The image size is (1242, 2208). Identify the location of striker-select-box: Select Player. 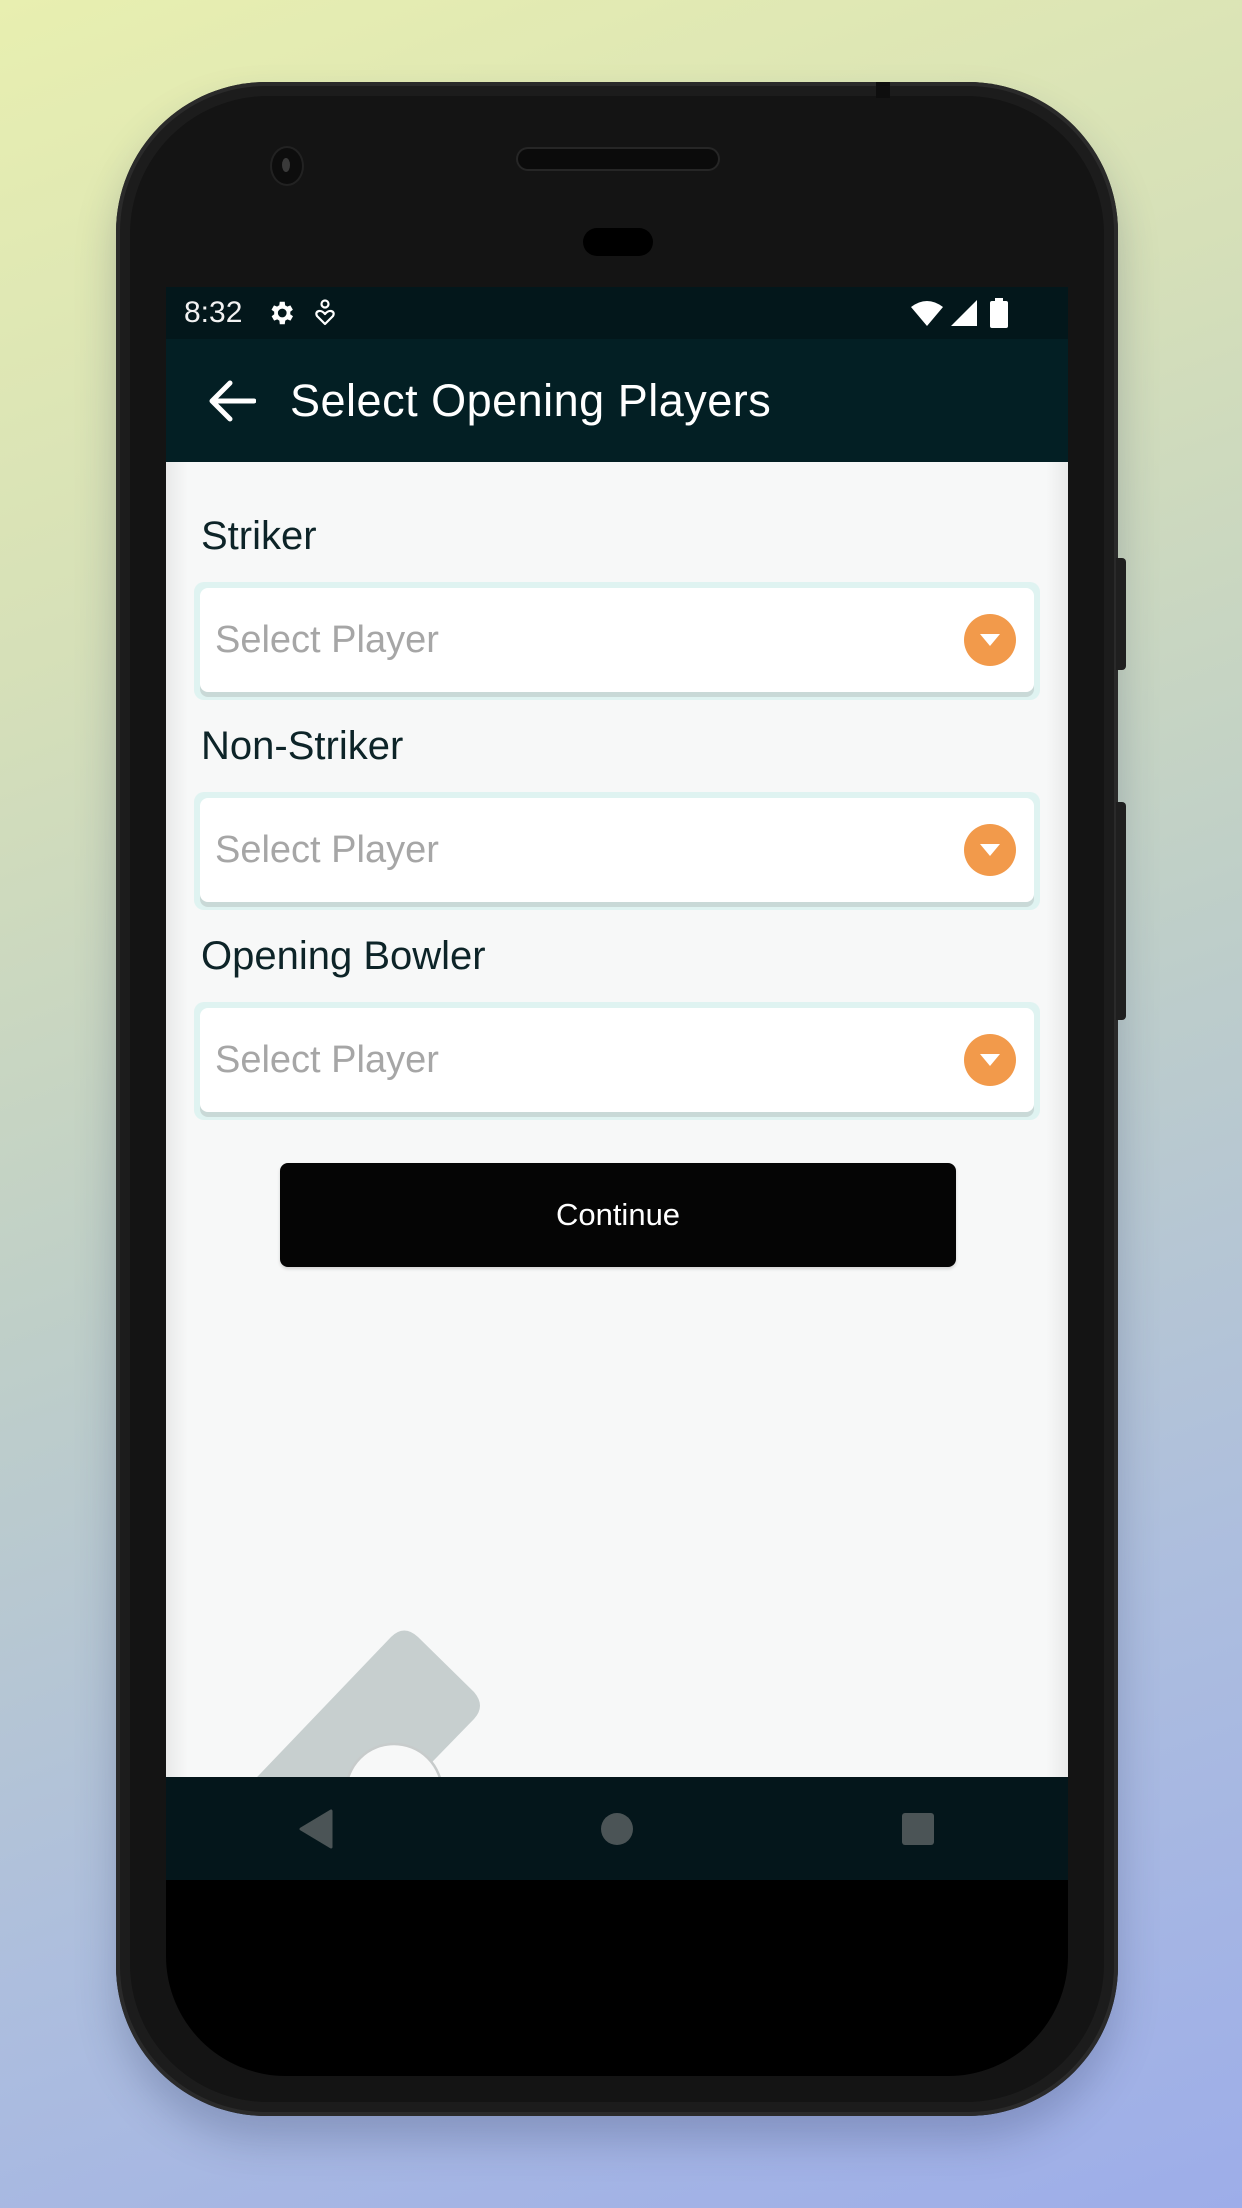
(617, 640).